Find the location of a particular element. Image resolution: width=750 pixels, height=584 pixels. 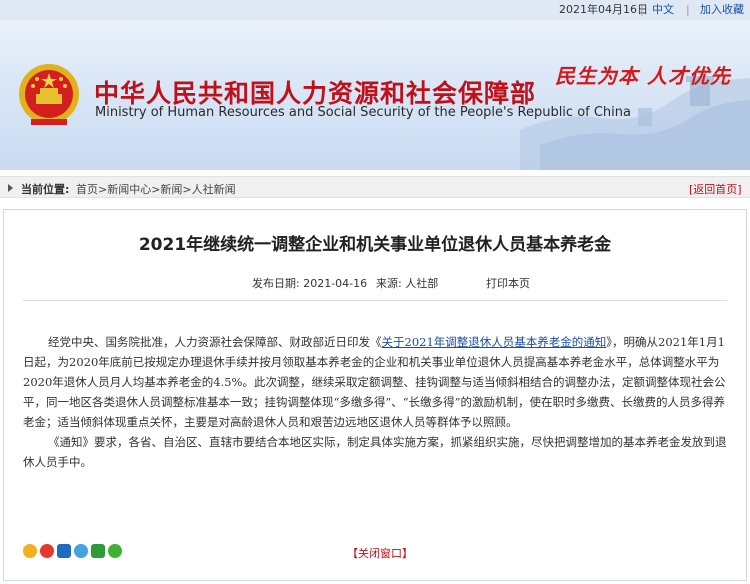

article-title: 2021年继续统一调整企业和机关事业单位退休人员基本养老金 is located at coordinates (375, 245).